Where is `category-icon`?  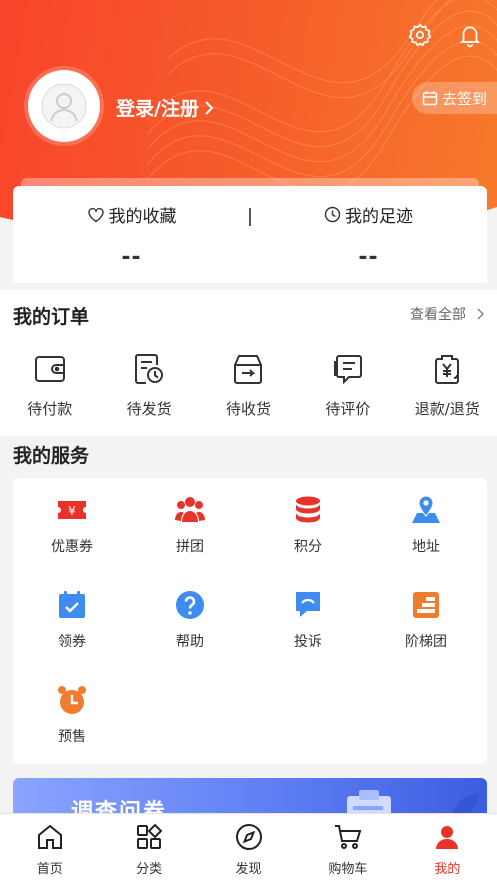 category-icon is located at coordinates (150, 836).